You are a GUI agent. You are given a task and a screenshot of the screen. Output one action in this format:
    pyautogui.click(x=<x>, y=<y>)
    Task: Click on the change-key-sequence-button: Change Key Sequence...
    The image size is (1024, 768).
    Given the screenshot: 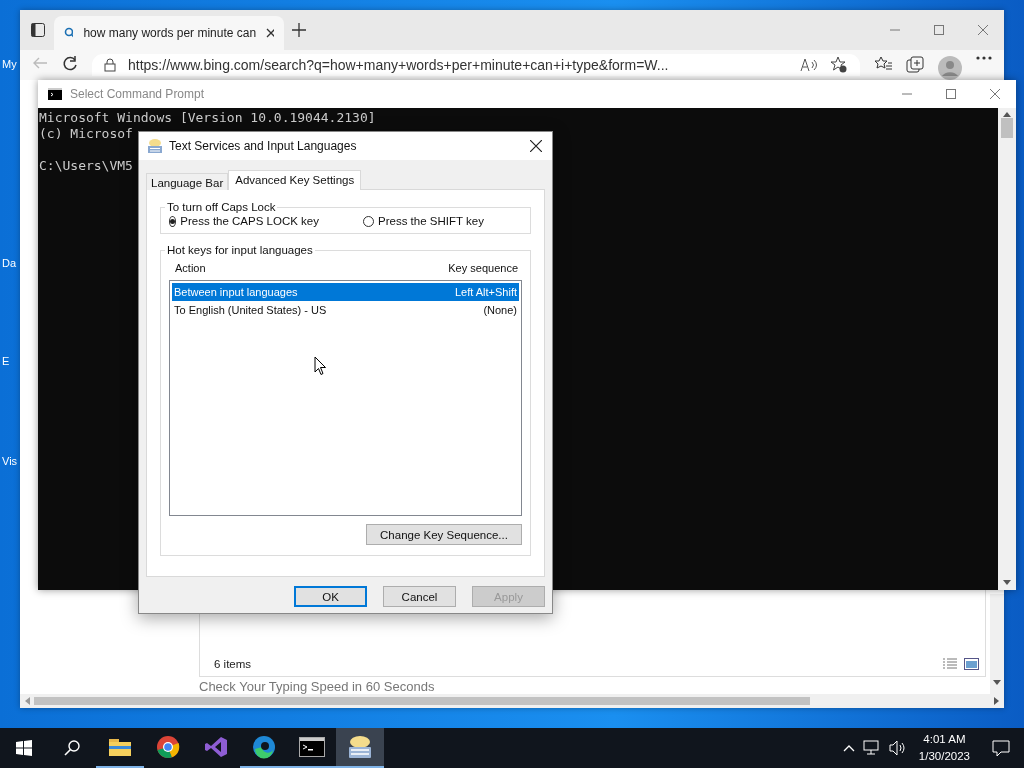 What is the action you would take?
    pyautogui.click(x=444, y=534)
    